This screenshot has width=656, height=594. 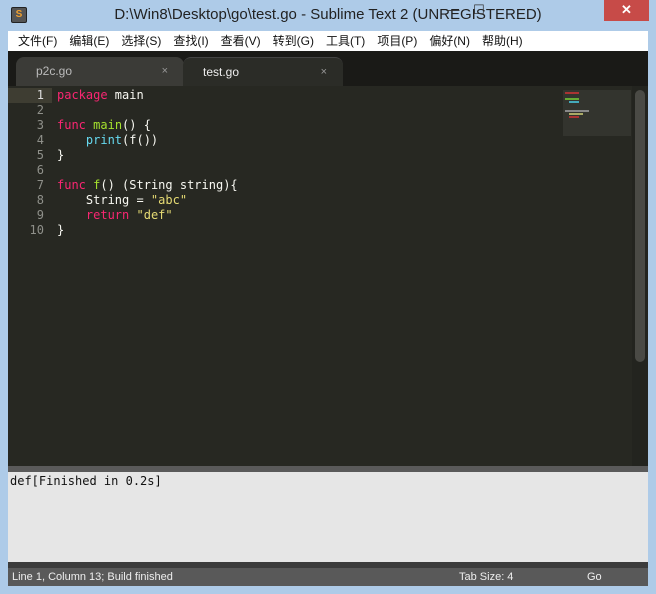 I want to click on code-line: return "def", so click(x=115, y=215).